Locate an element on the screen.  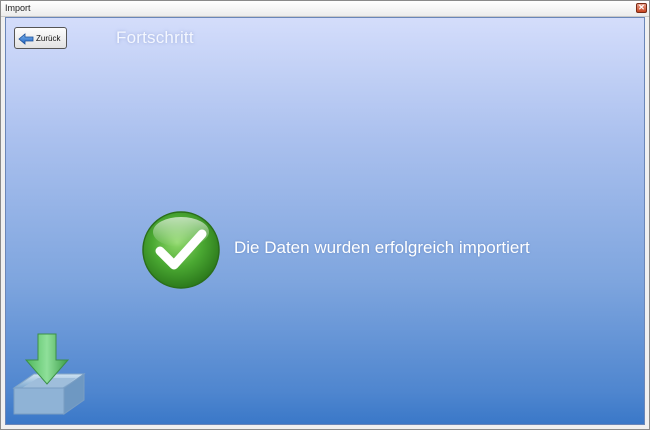
back-arrow-icon is located at coordinates (26, 38).